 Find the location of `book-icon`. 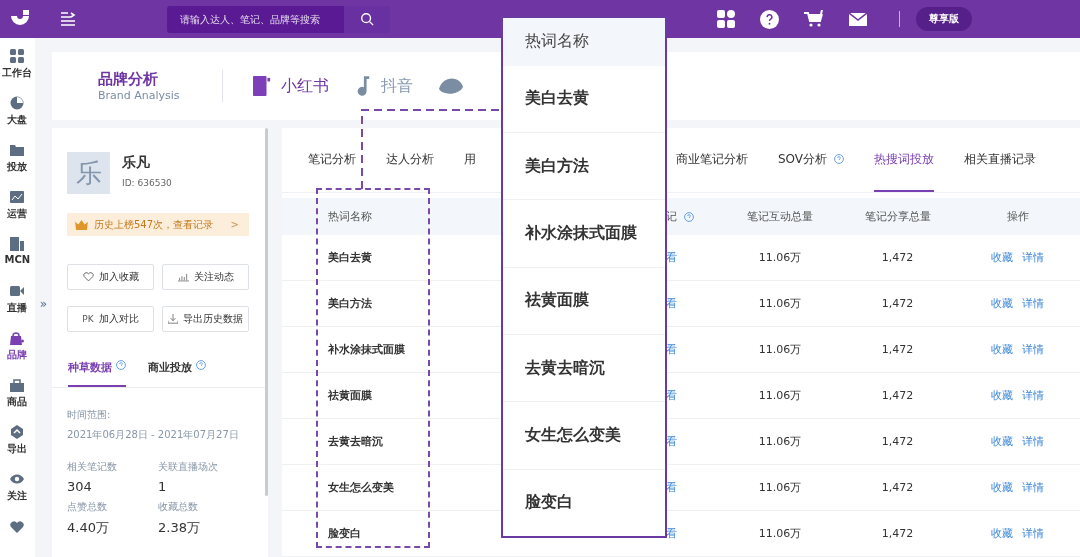

book-icon is located at coordinates (262, 86).